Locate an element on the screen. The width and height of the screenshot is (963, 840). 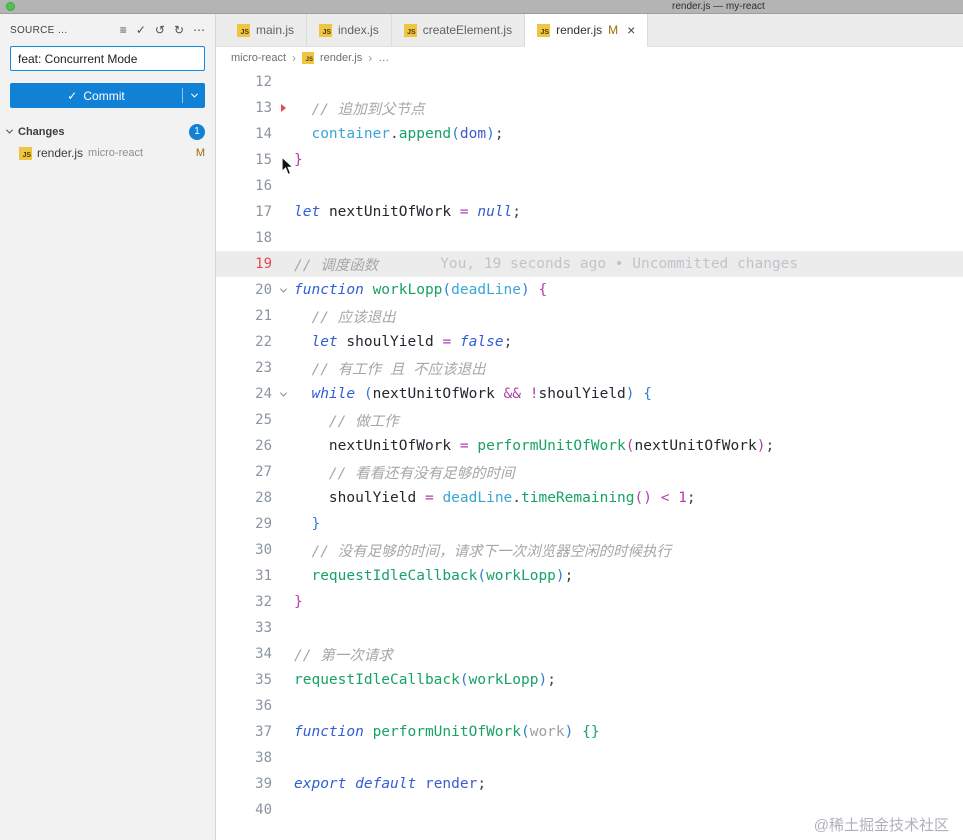
tab-index-js: JS index.js is located at coordinates (349, 30).